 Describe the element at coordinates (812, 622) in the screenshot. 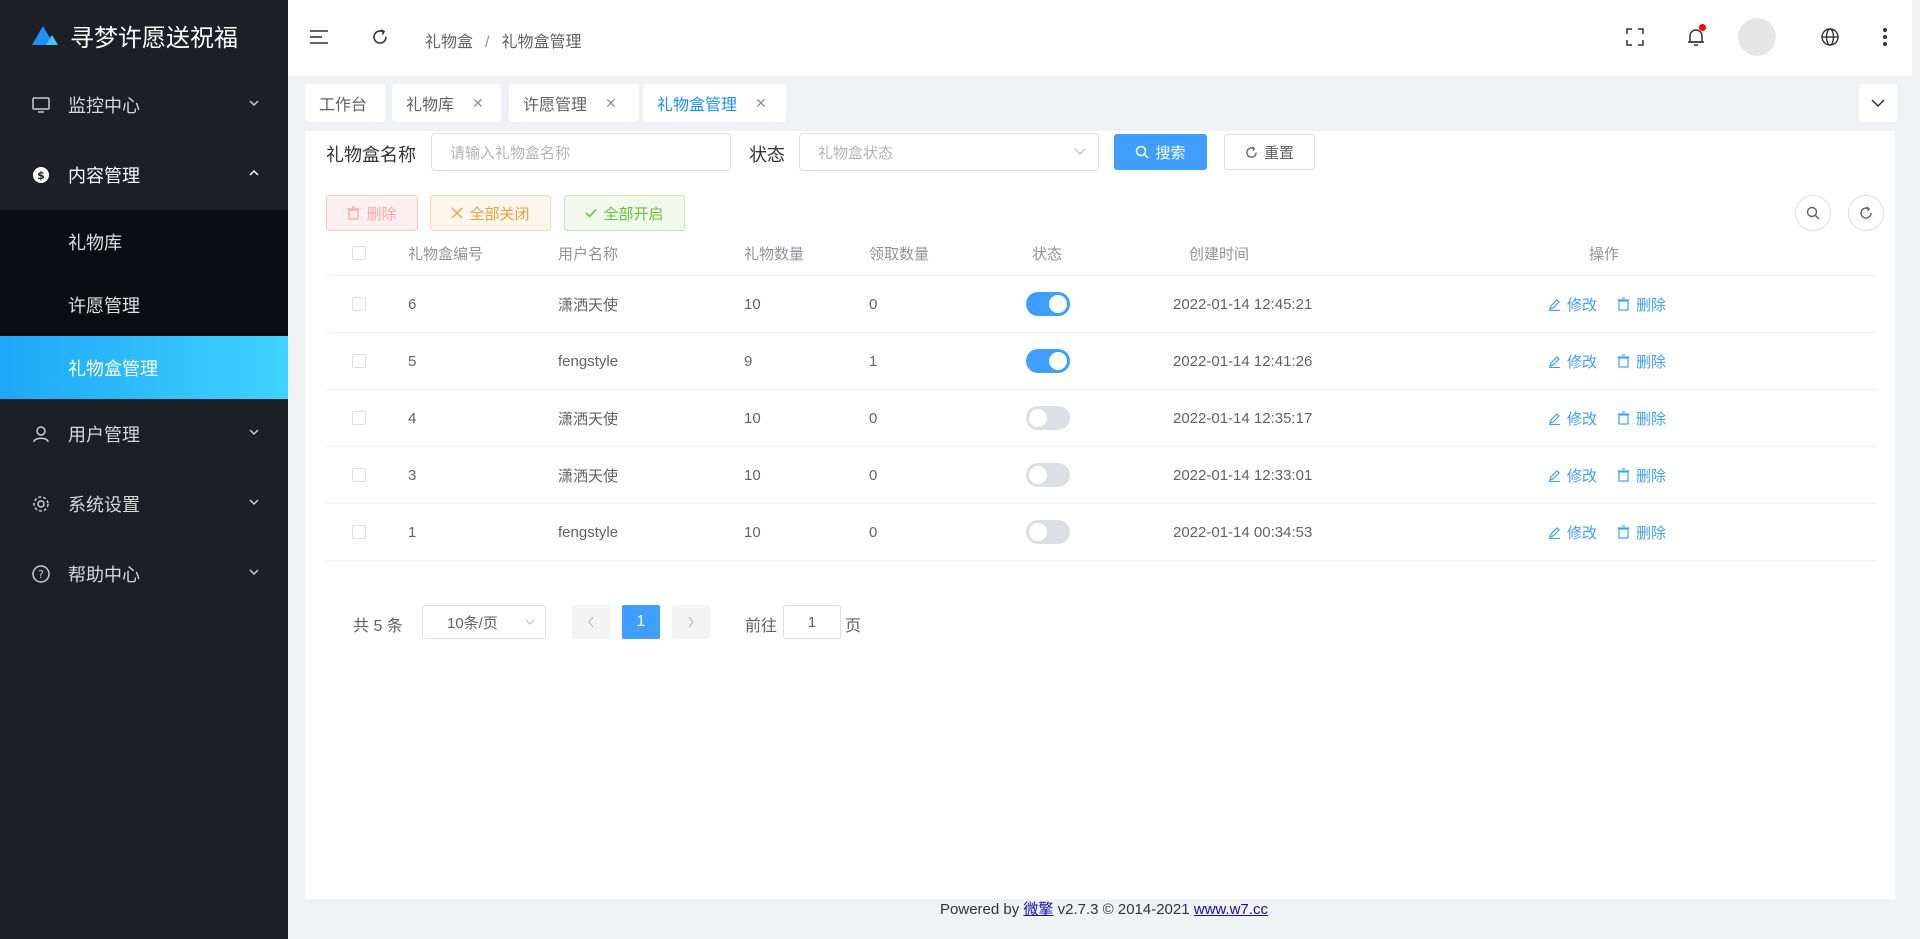

I see `goto-page-input: 1` at that location.